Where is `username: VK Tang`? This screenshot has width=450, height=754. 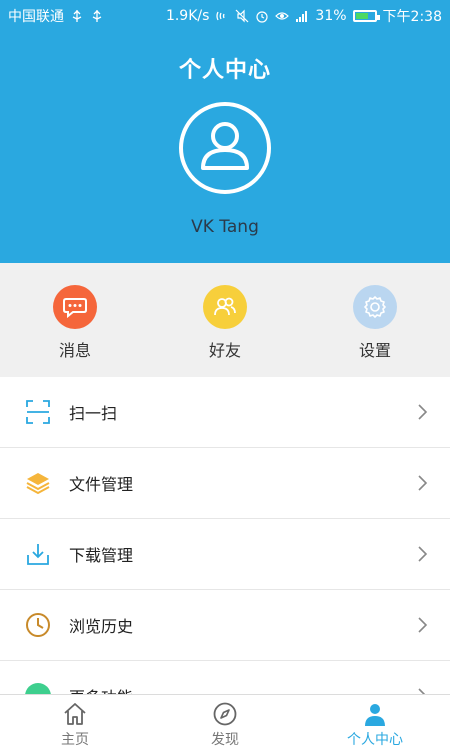
username: VK Tang is located at coordinates (225, 227).